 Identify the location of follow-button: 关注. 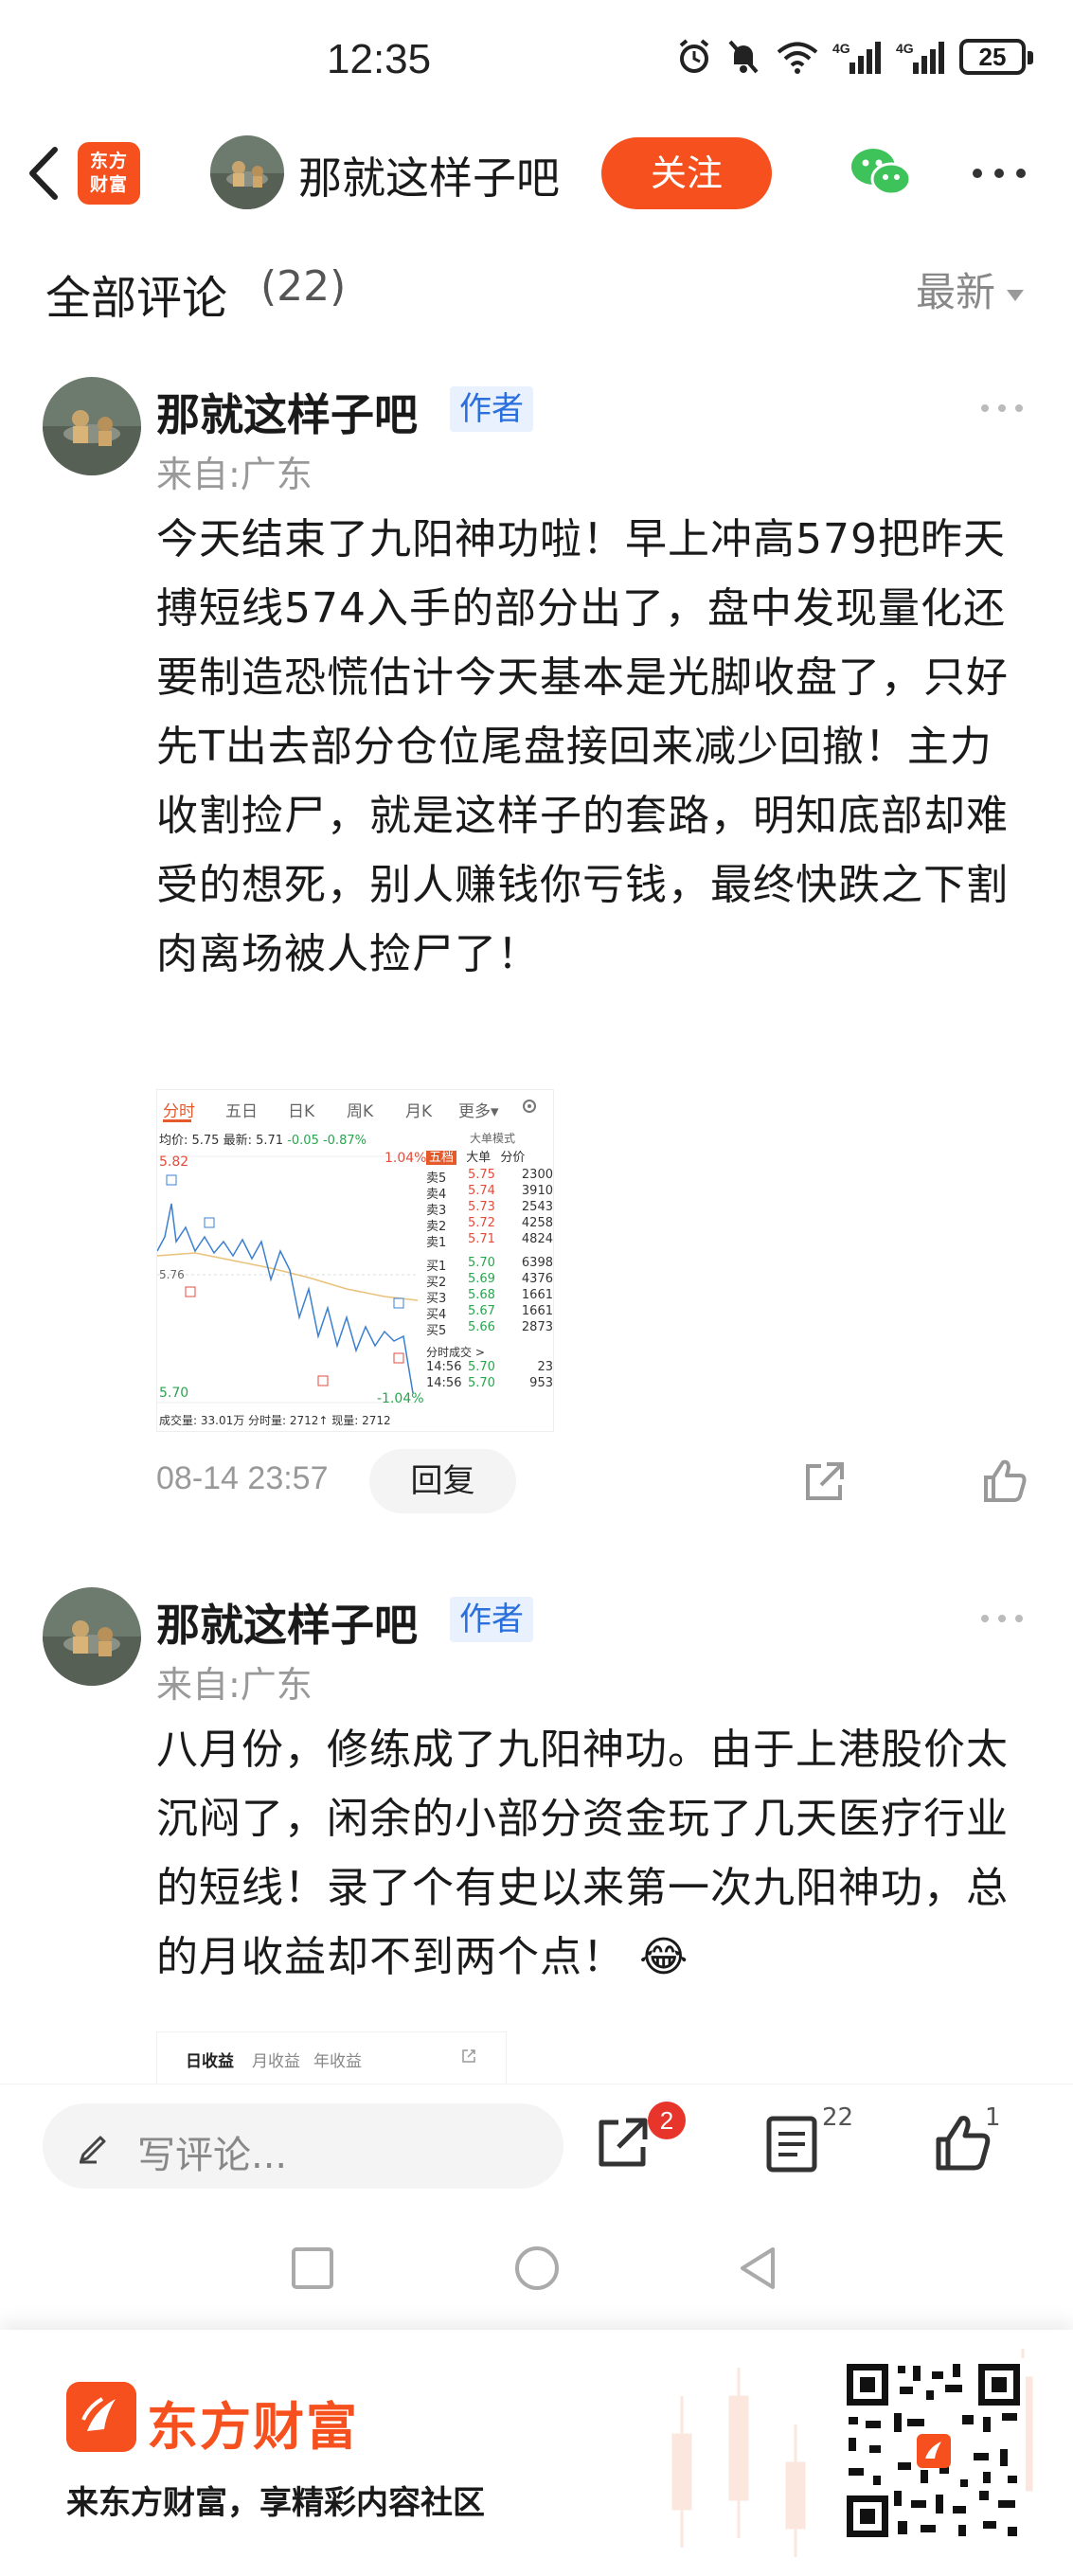
(686, 173).